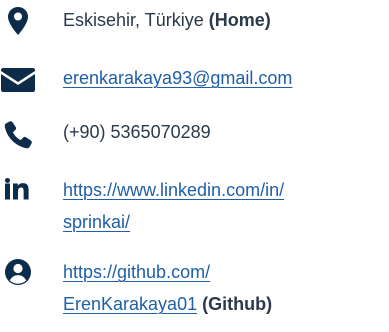  What do you see at coordinates (177, 78) in the screenshot?
I see `email-link: erenkarakaya93@gmail.com` at bounding box center [177, 78].